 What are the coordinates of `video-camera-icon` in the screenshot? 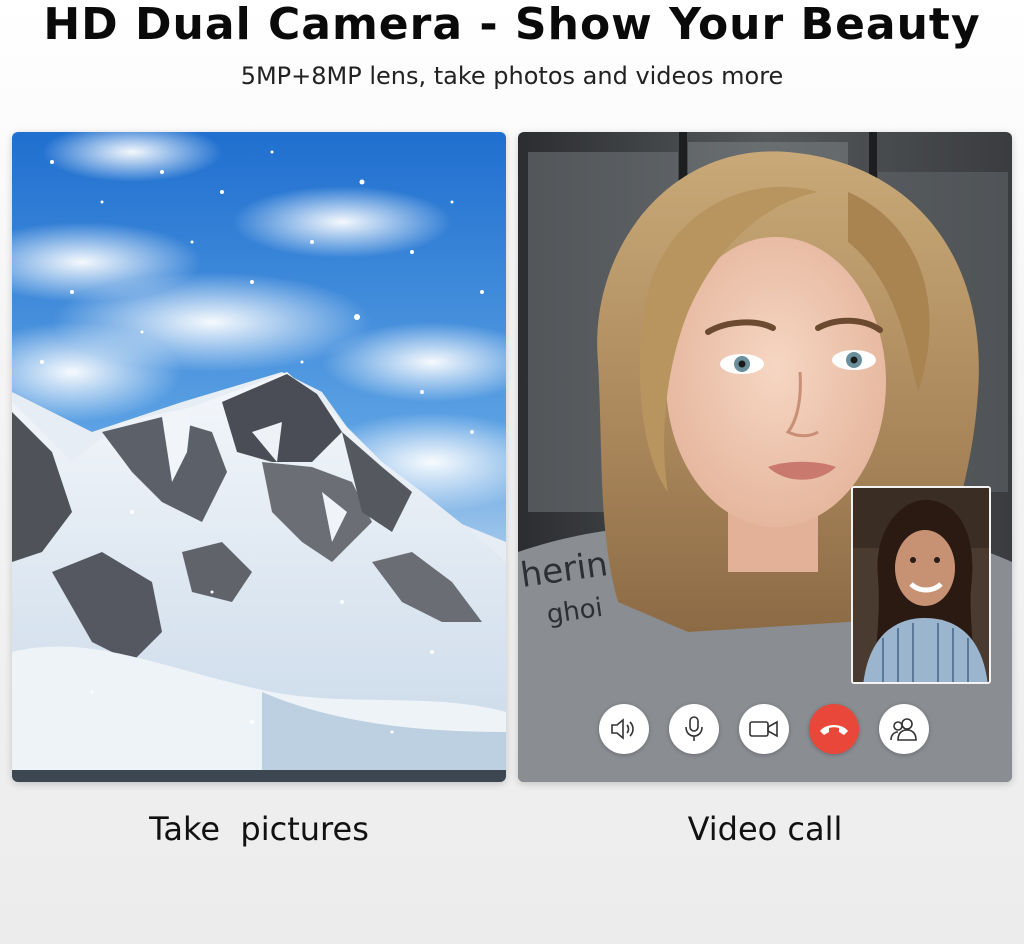 It's located at (763, 729).